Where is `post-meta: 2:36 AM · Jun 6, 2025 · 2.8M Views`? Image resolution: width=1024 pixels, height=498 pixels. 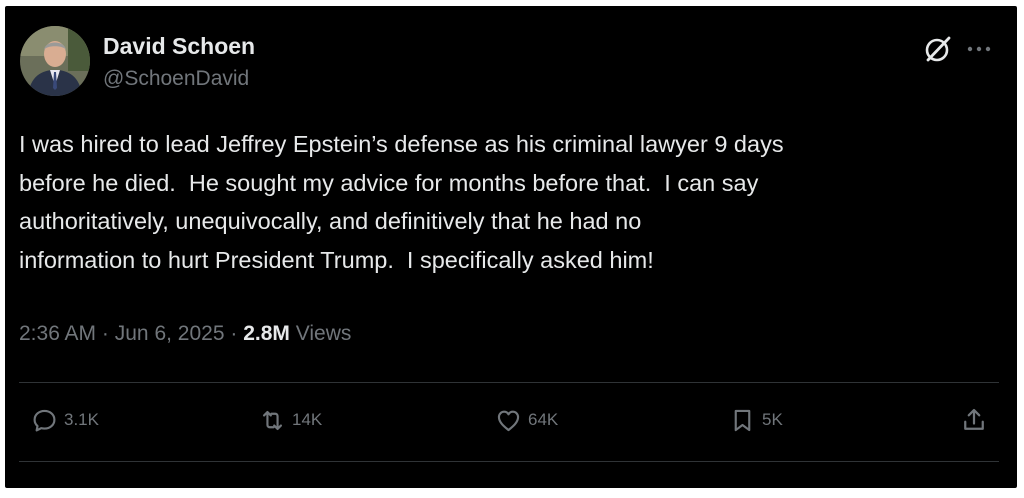
post-meta: 2:36 AM · Jun 6, 2025 · 2.8M Views is located at coordinates (185, 334).